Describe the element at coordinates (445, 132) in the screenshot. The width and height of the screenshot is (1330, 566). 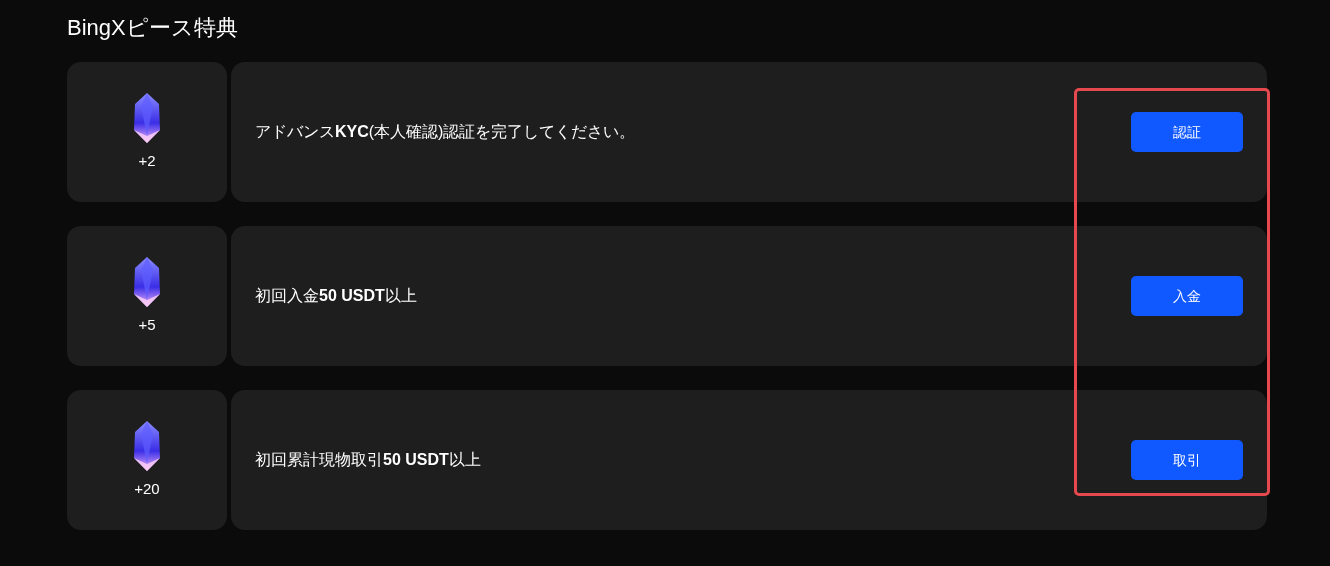
I see `task-description: アドバンスKYC(本人確認)認証を完了してください。` at that location.